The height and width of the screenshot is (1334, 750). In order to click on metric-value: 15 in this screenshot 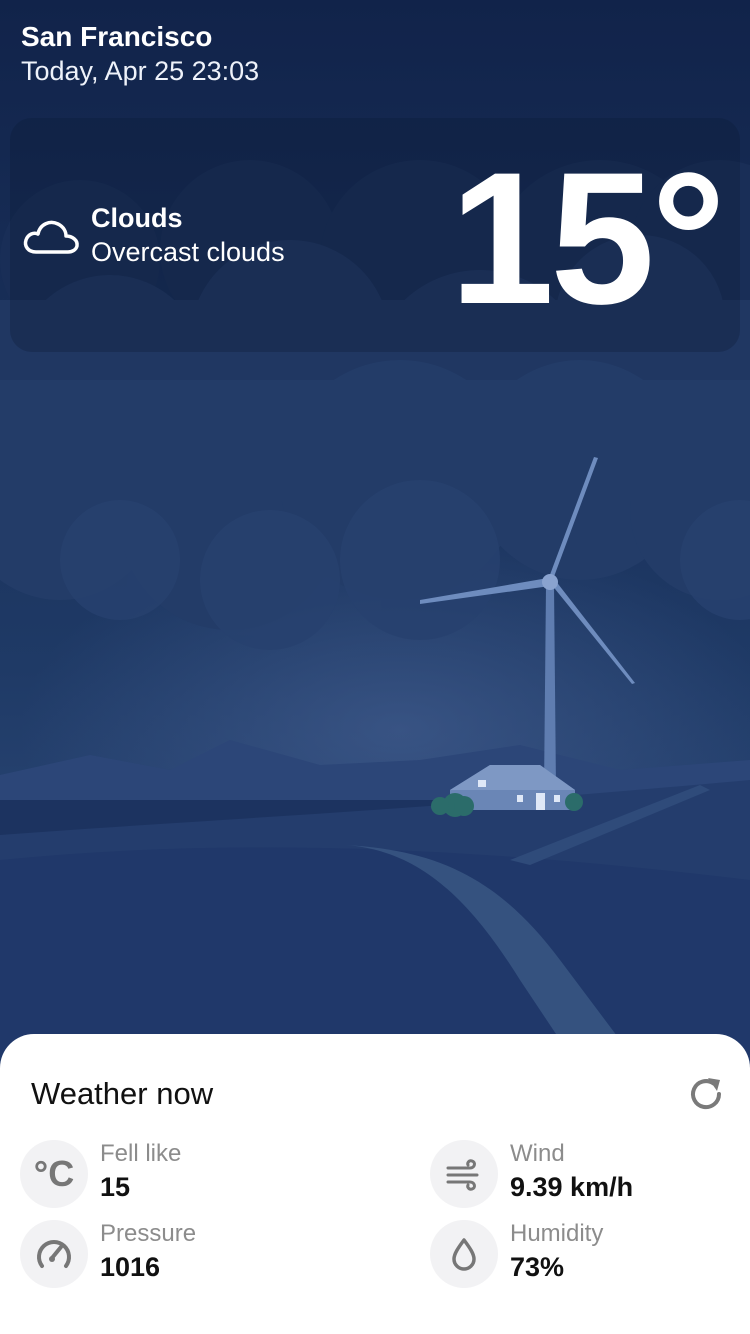, I will do `click(115, 1187)`.